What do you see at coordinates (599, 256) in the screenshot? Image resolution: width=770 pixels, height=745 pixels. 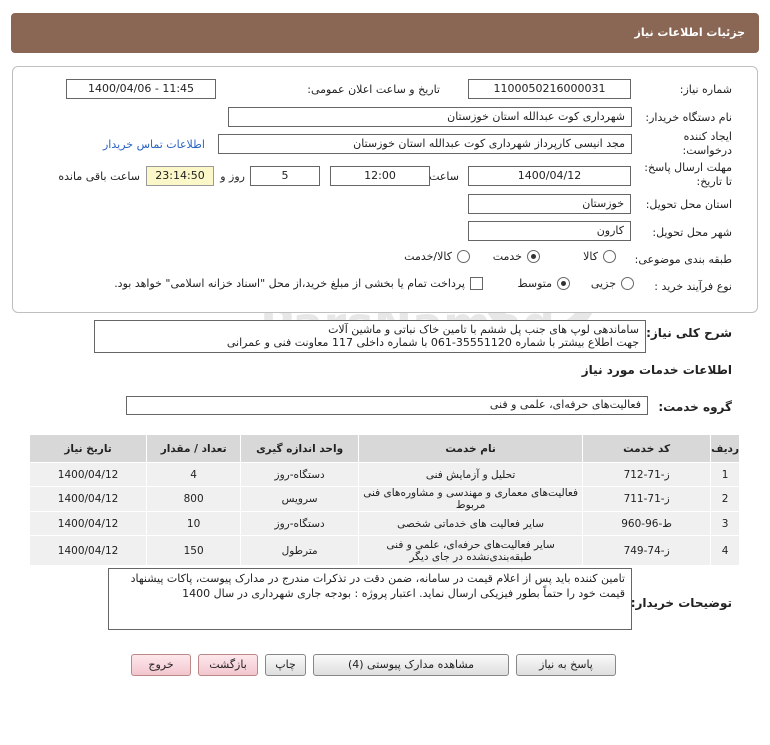 I see `category-option-goods: کالا` at bounding box center [599, 256].